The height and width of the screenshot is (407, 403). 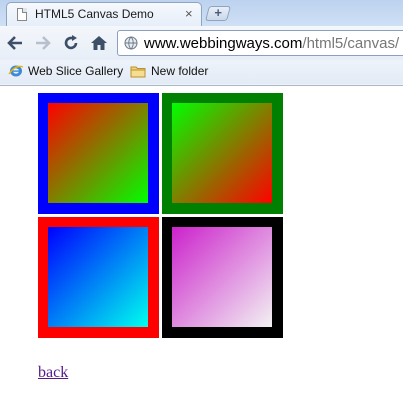 I want to click on tab-strip: HTML5 Canvas Demo × +, so click(x=201, y=13).